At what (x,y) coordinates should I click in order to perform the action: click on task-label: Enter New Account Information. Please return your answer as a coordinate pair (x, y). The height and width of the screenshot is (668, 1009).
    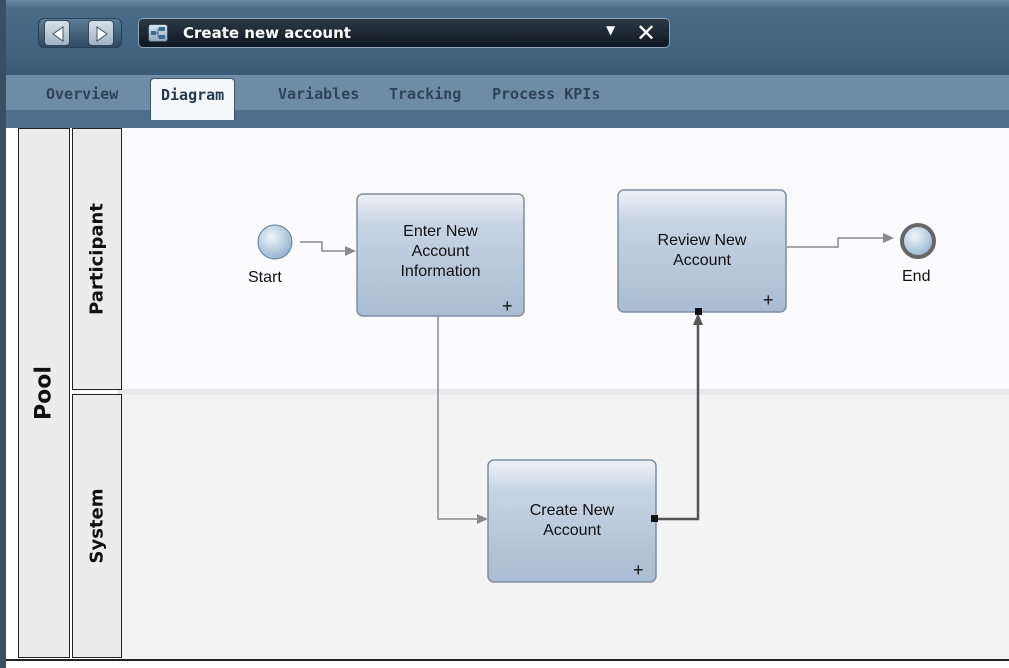
    Looking at the image, I should click on (440, 252).